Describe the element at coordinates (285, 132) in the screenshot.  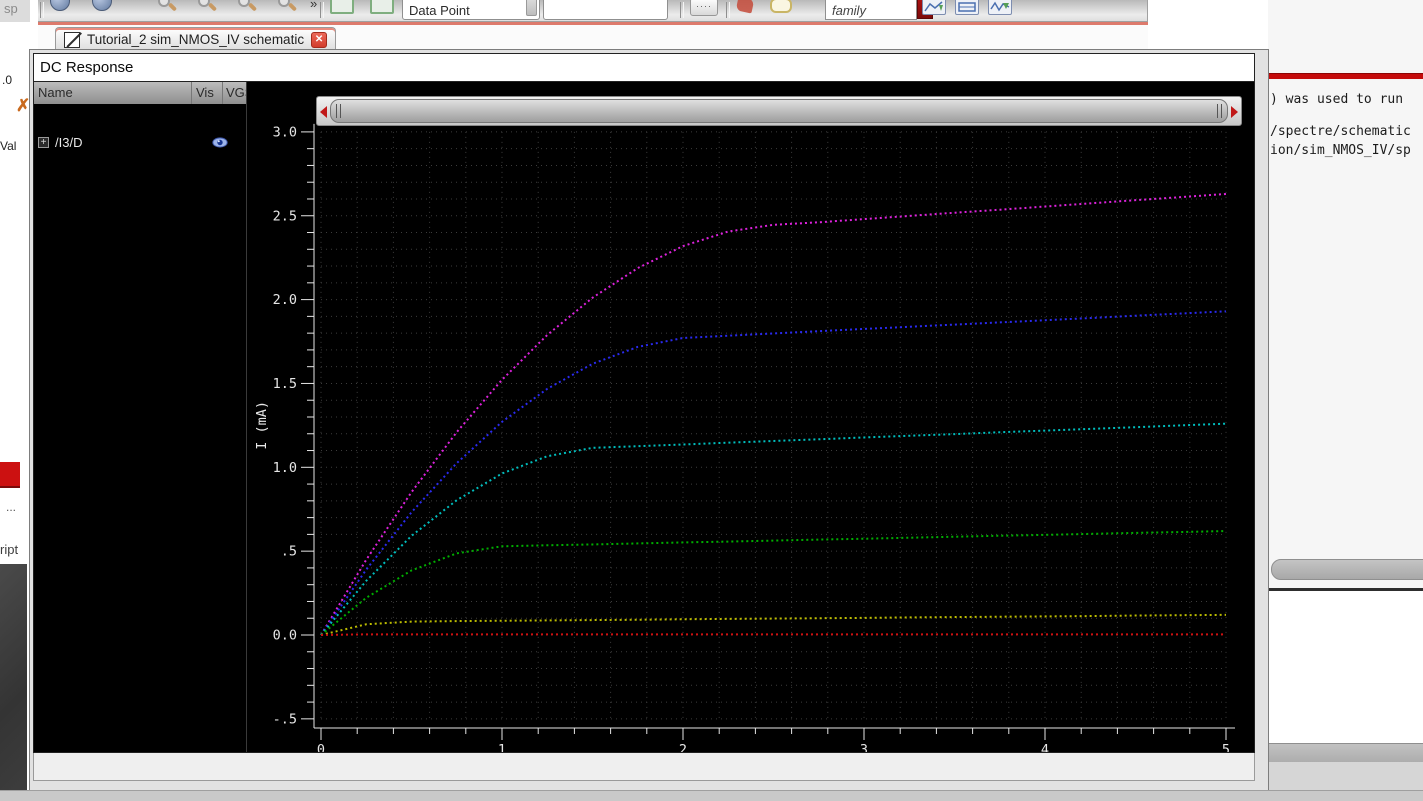
I see `svg-text: 3.0` at that location.